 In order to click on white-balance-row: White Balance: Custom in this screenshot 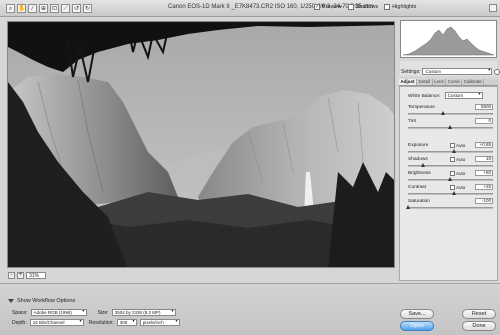, I will do `click(445, 95)`.